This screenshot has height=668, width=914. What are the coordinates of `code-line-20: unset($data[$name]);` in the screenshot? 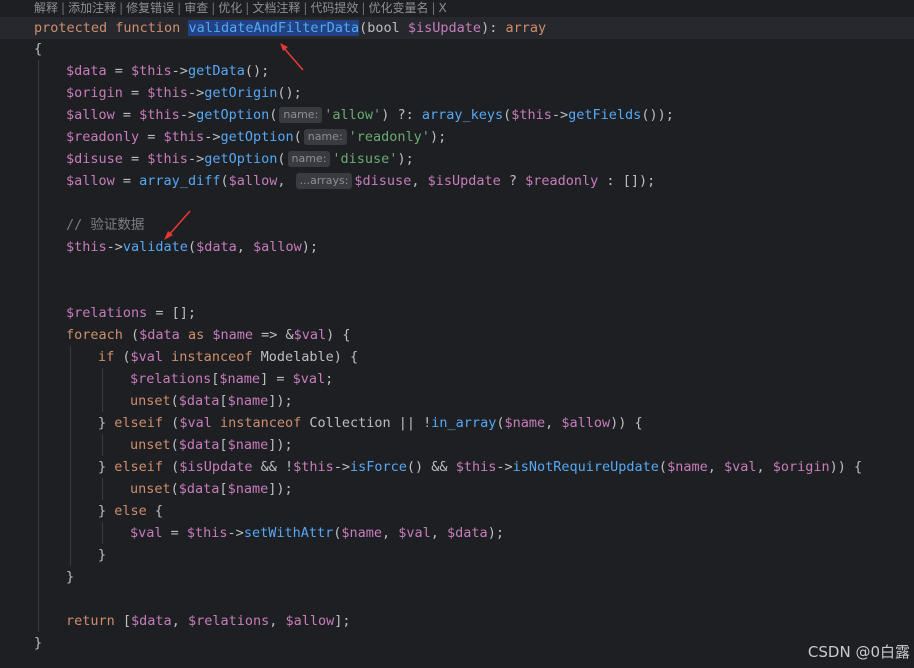 It's located at (211, 445).